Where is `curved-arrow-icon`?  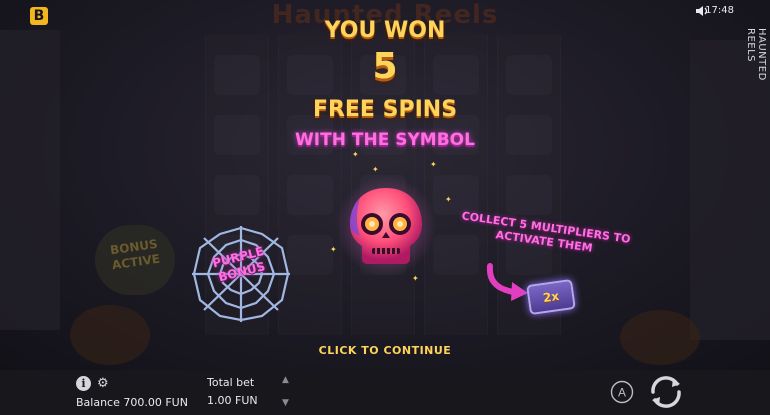
curved-arrow-icon is located at coordinates (507, 282).